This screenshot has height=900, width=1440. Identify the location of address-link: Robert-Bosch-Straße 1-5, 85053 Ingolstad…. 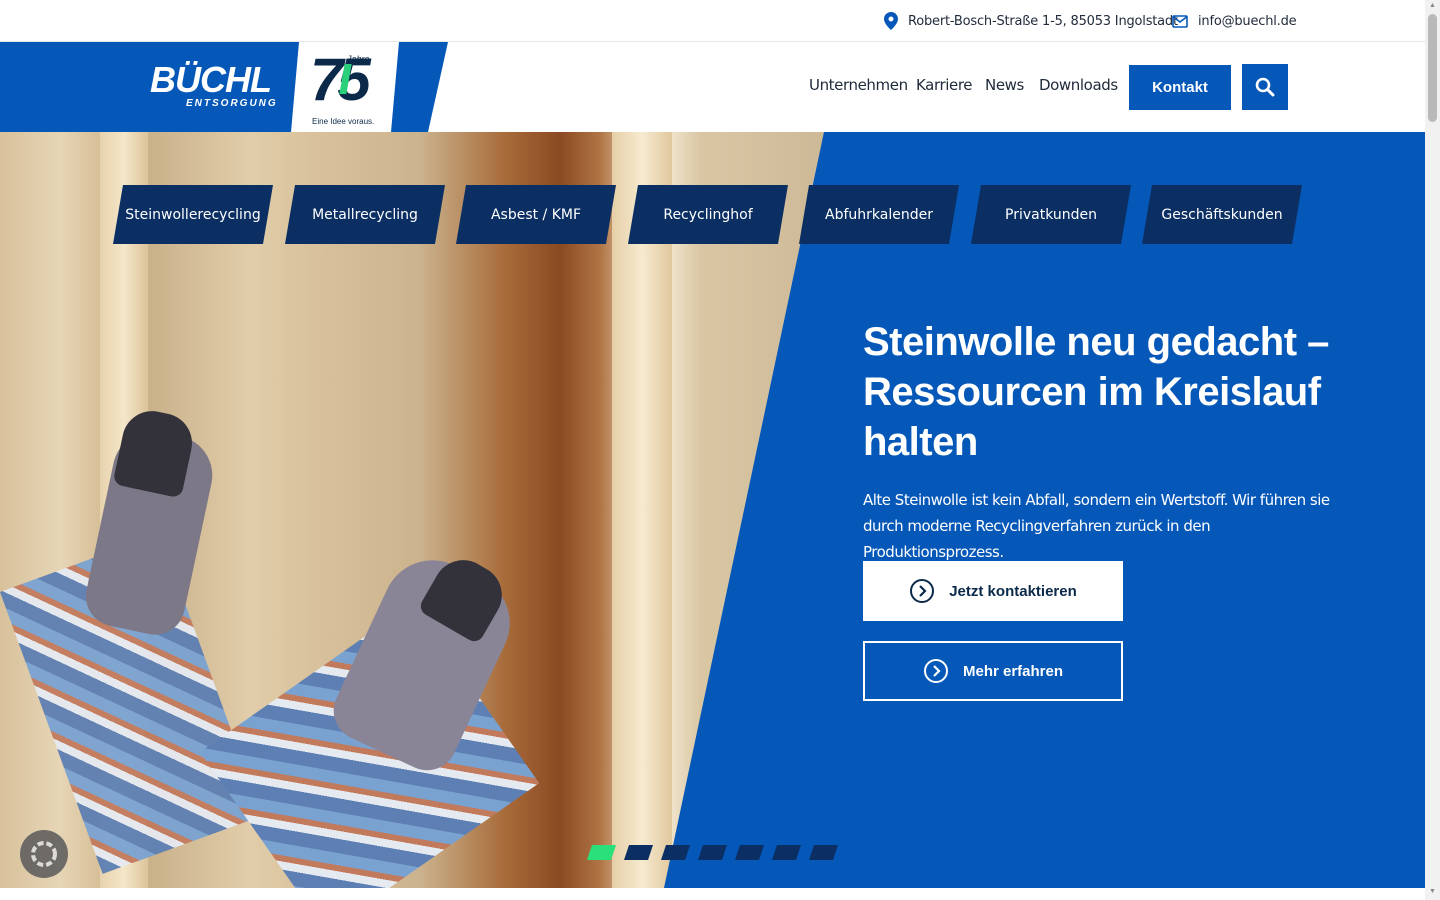
(1031, 21).